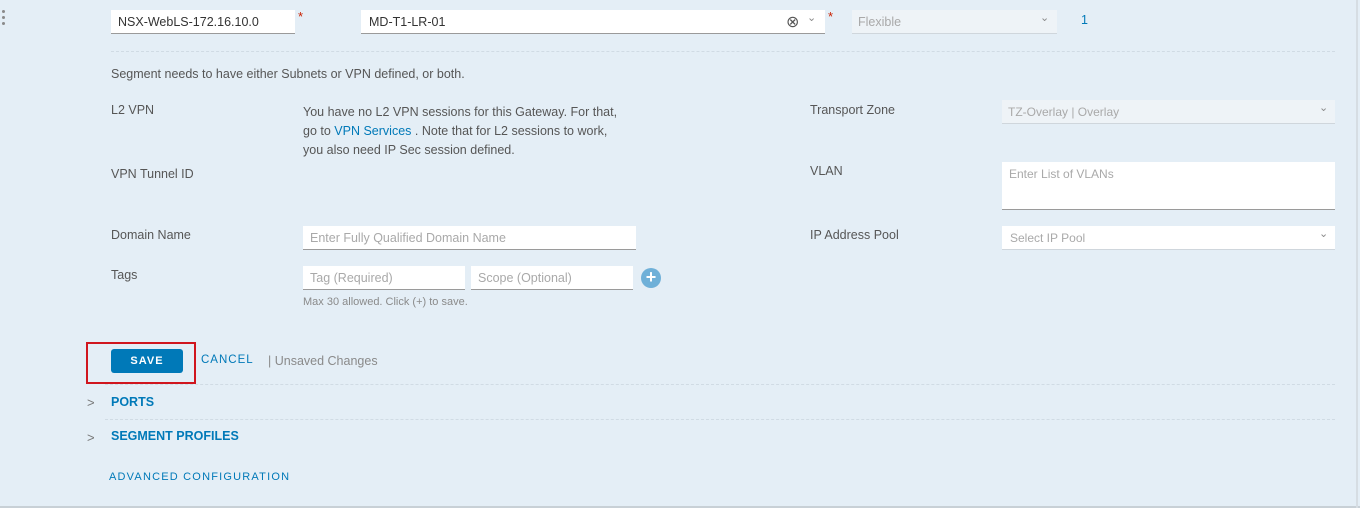 This screenshot has width=1360, height=508. What do you see at coordinates (227, 360) in the screenshot?
I see `cancel-button: CANCEL` at bounding box center [227, 360].